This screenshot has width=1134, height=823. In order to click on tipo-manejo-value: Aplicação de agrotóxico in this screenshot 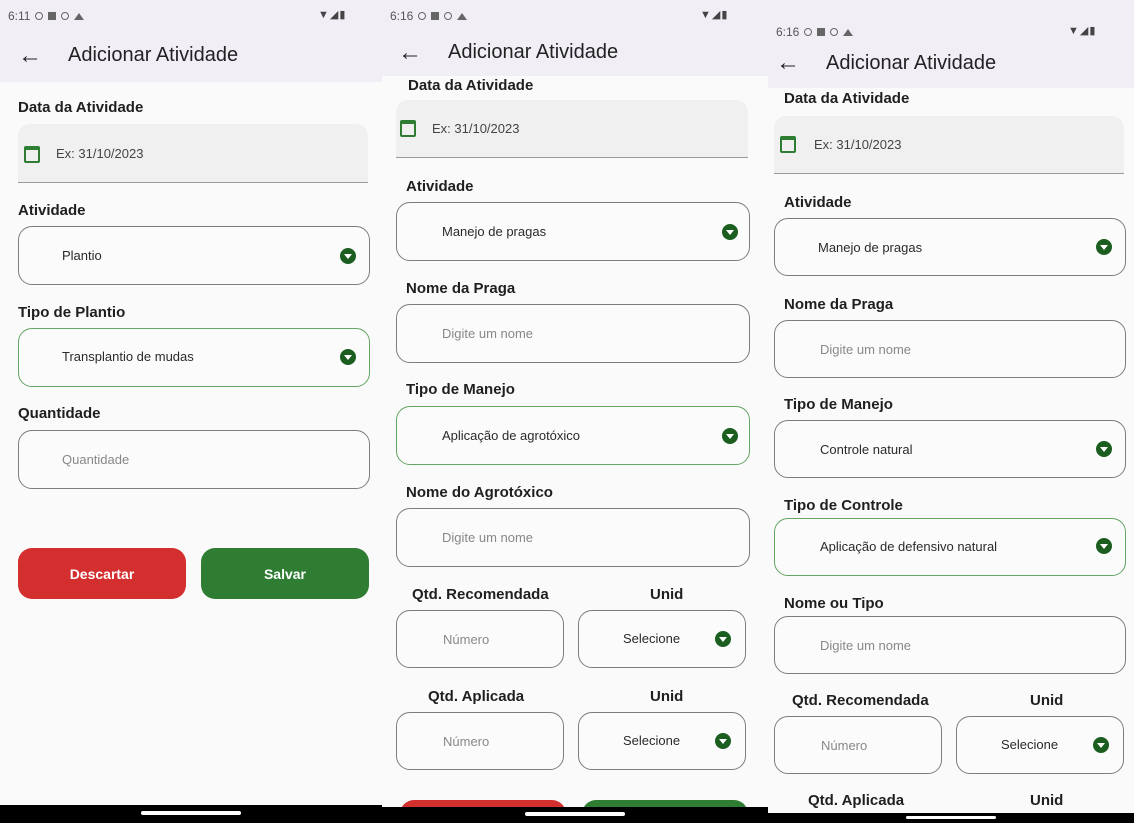, I will do `click(511, 435)`.